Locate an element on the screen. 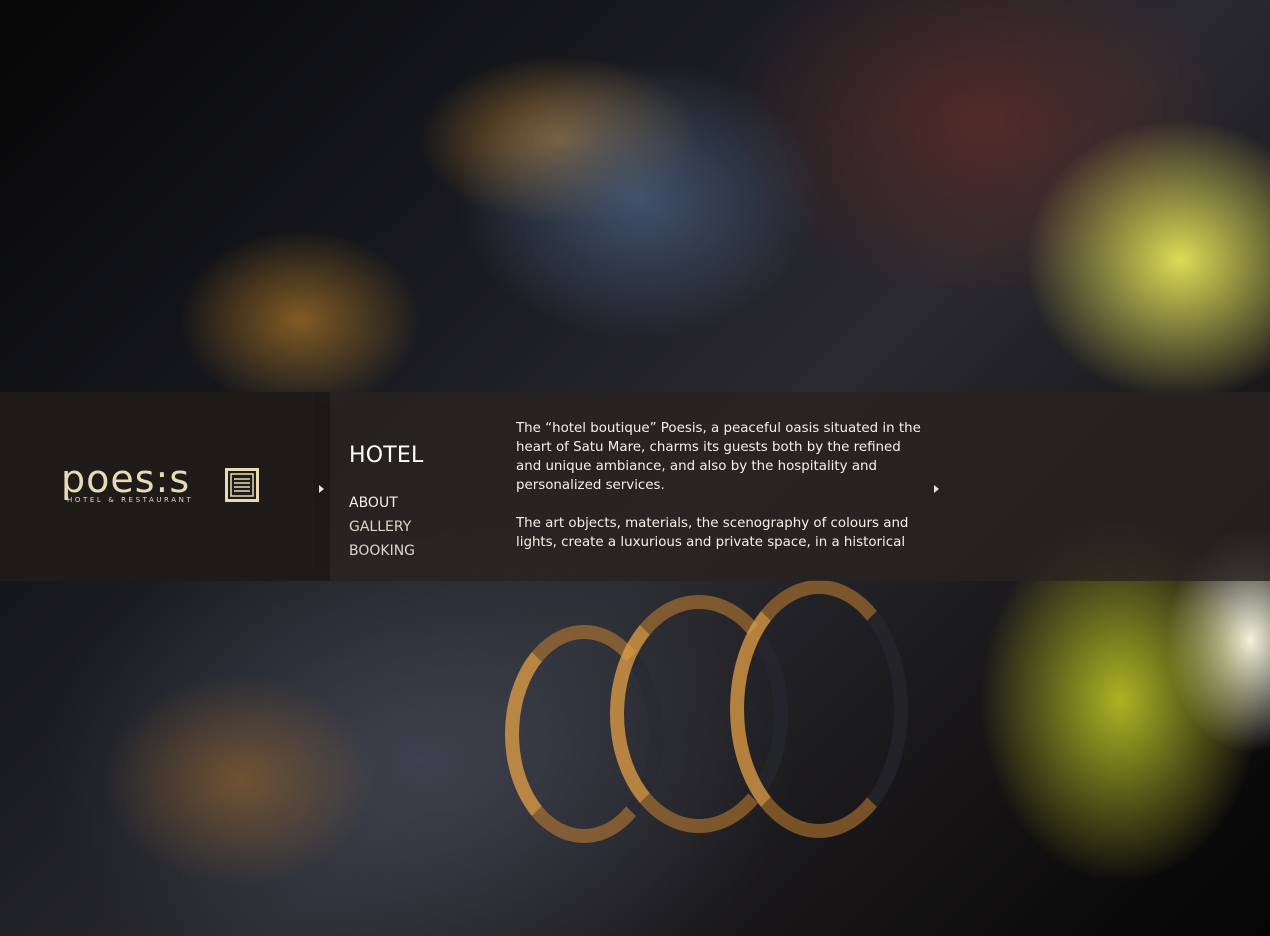 This screenshot has height=936, width=1270. logo-wordmark: poes:s is located at coordinates (126, 479).